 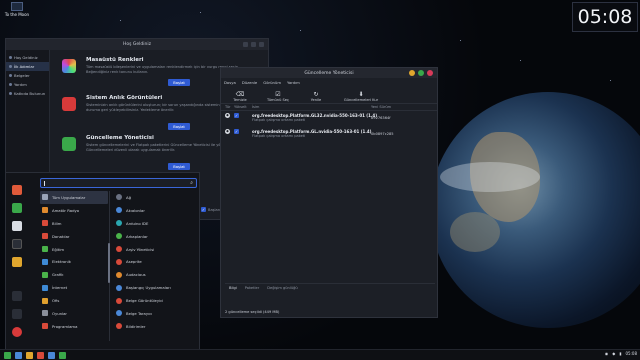 What do you see at coordinates (18, 355) in the screenshot?
I see `show-desktop-icon` at bounding box center [18, 355].